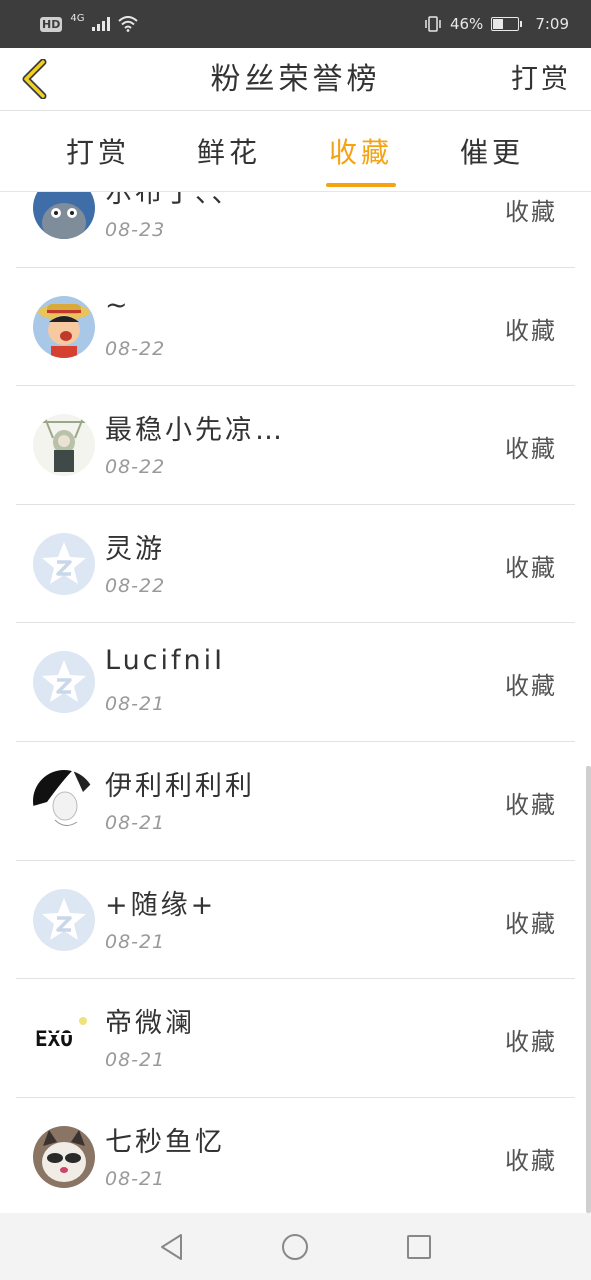 The image size is (591, 1280). Describe the element at coordinates (128, 24) in the screenshot. I see `wifi-icon` at that location.